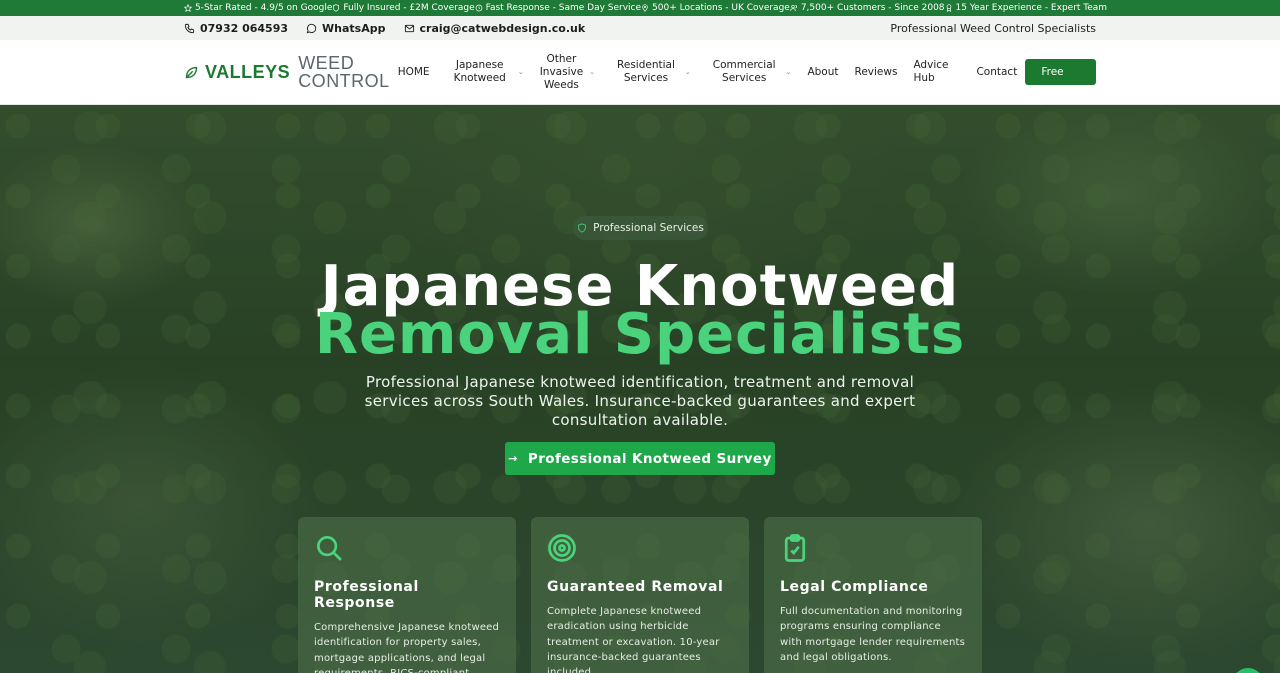 Image resolution: width=1280 pixels, height=673 pixels. I want to click on nav-residential-services: Residential Services ⌄, so click(654, 72).